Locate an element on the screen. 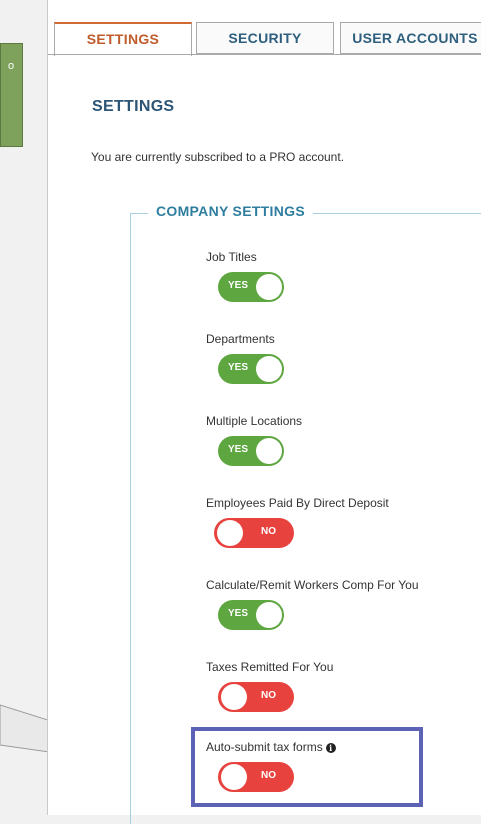 Image resolution: width=481 pixels, height=824 pixels. callout-text: o is located at coordinates (11, 66).